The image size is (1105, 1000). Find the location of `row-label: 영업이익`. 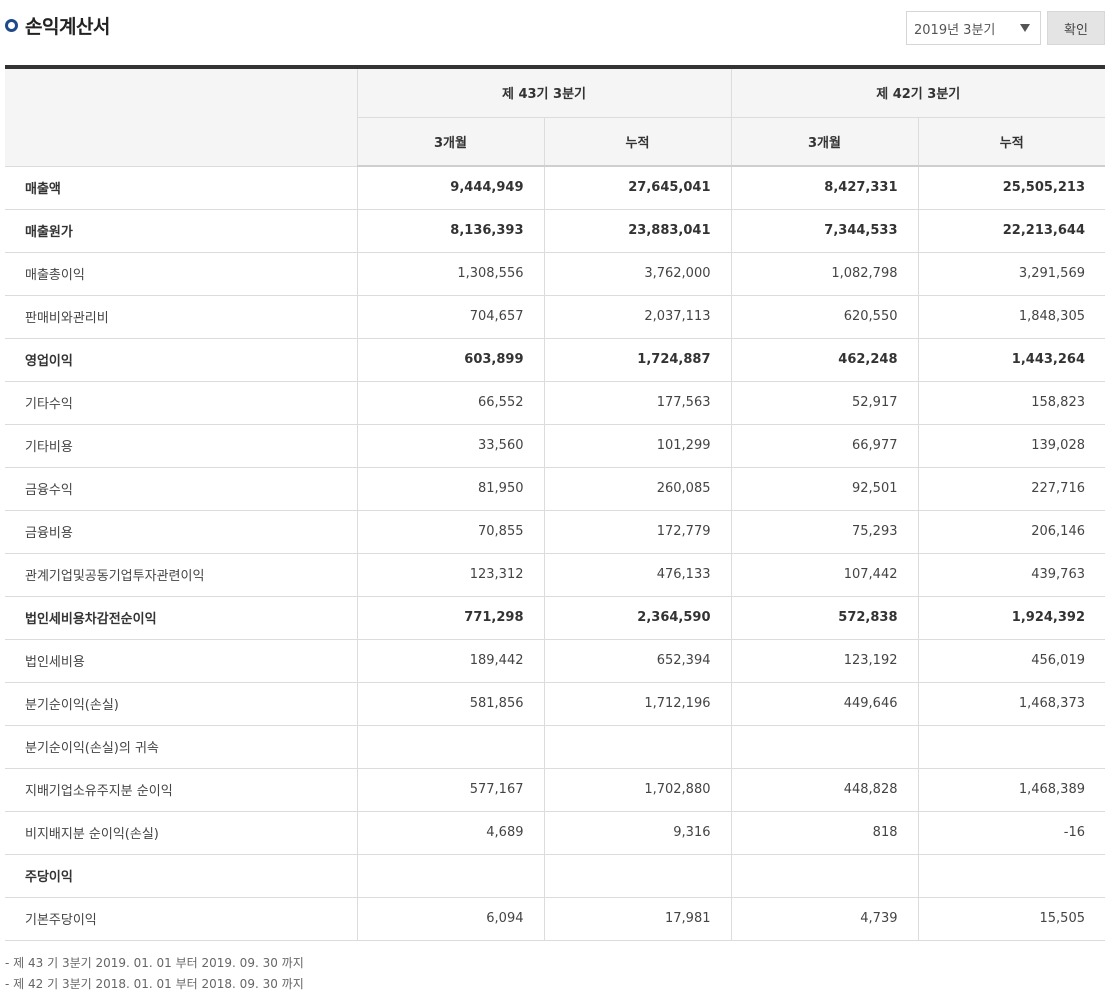

row-label: 영업이익 is located at coordinates (181, 359).